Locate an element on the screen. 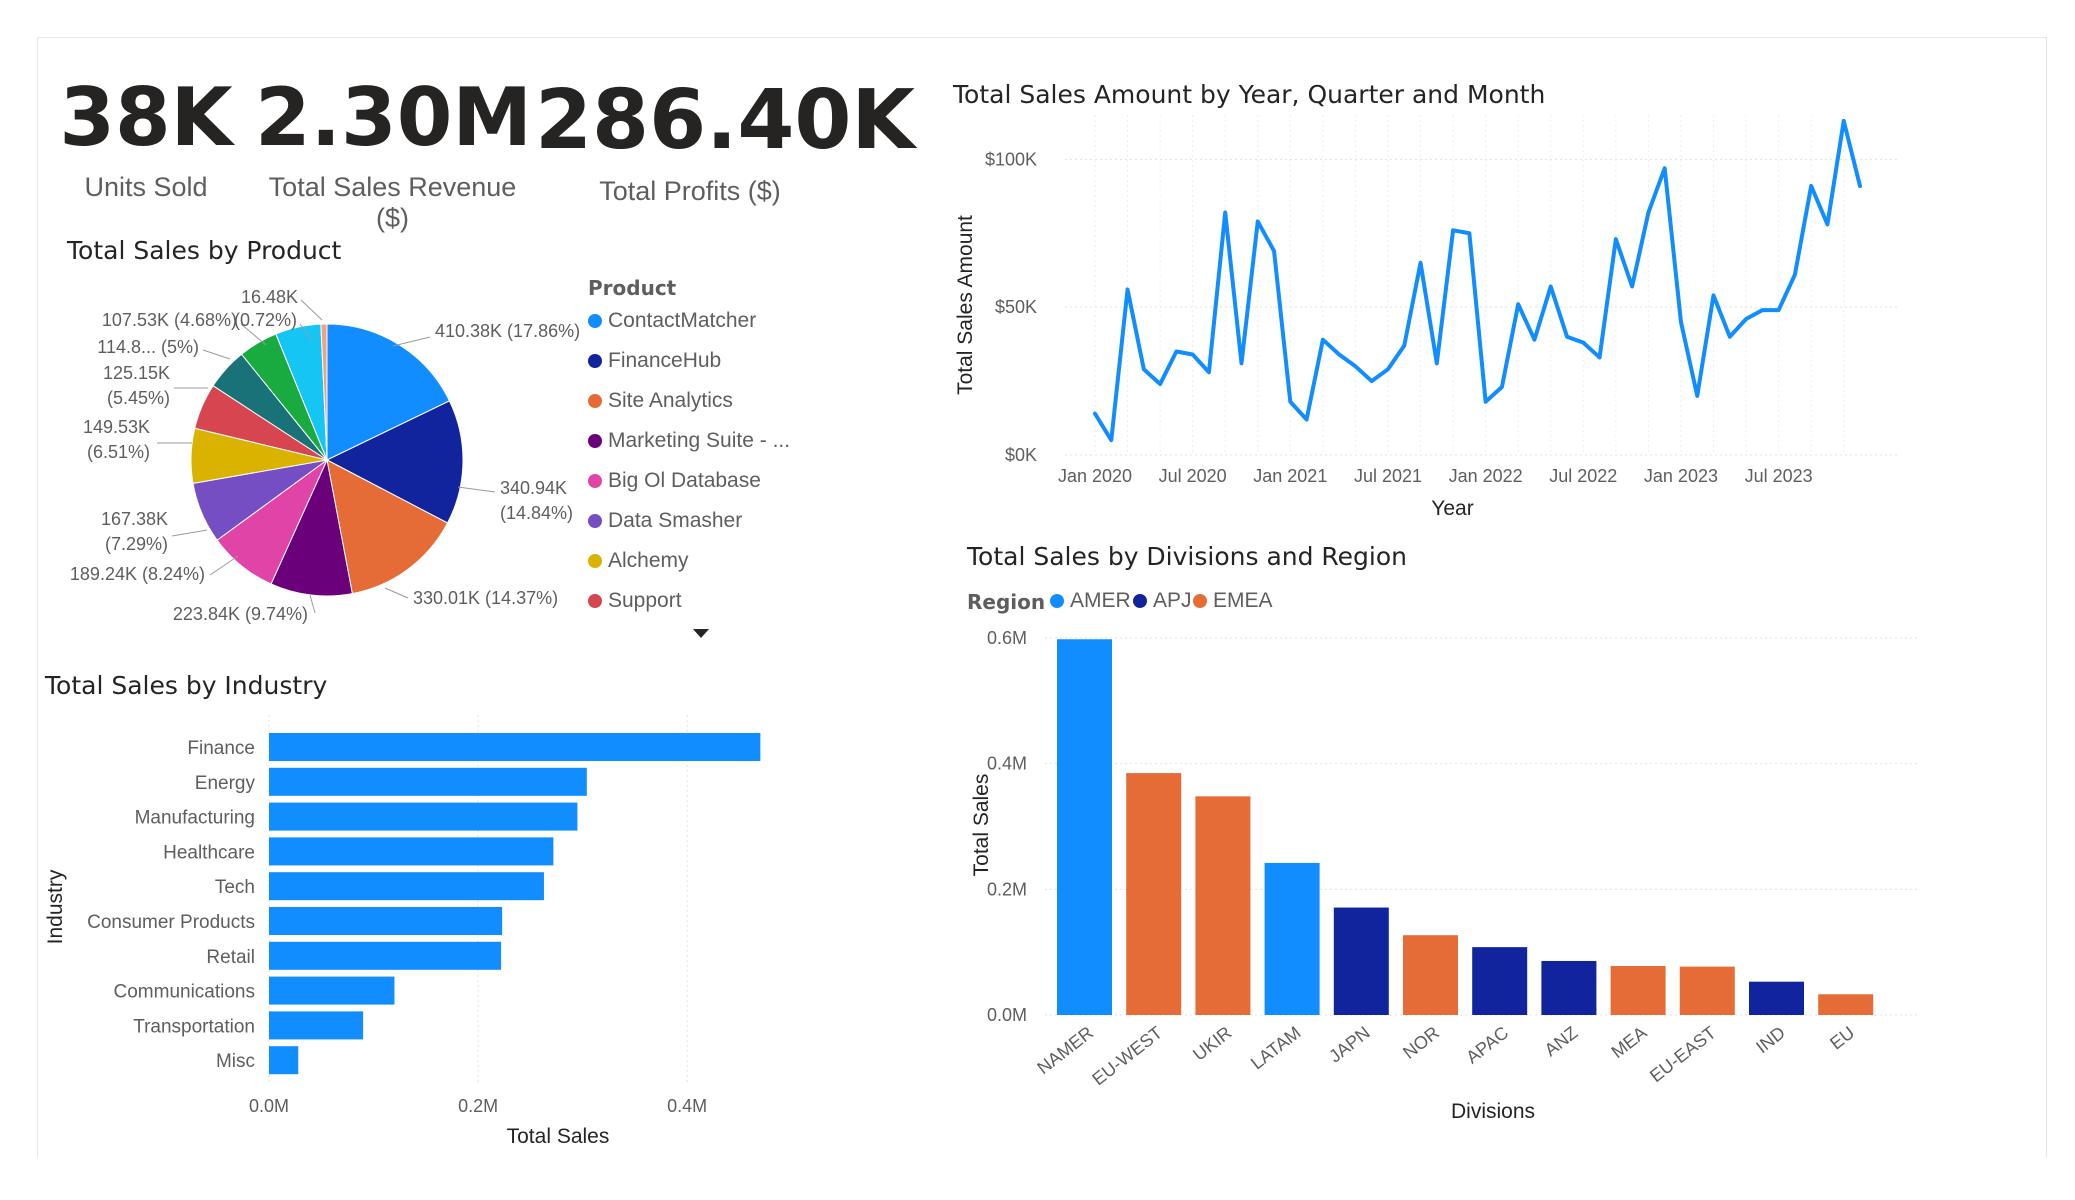 This screenshot has width=2075, height=1200. pie-data-label: 340.94K is located at coordinates (533, 488).